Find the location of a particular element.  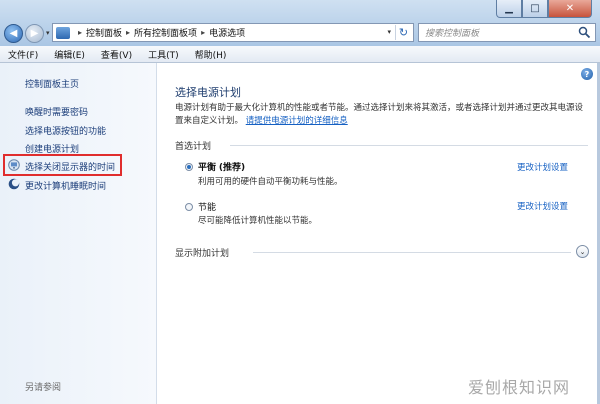

page-title: 选择电源计划 is located at coordinates (208, 92).